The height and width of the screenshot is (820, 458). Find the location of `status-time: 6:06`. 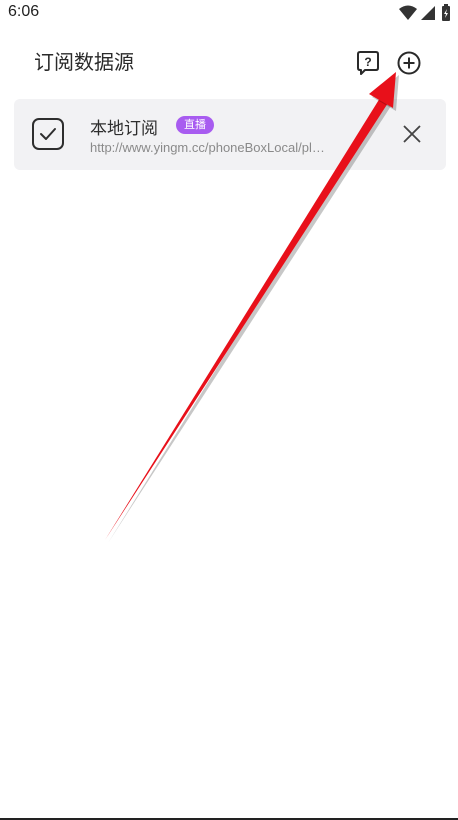

status-time: 6:06 is located at coordinates (24, 11).